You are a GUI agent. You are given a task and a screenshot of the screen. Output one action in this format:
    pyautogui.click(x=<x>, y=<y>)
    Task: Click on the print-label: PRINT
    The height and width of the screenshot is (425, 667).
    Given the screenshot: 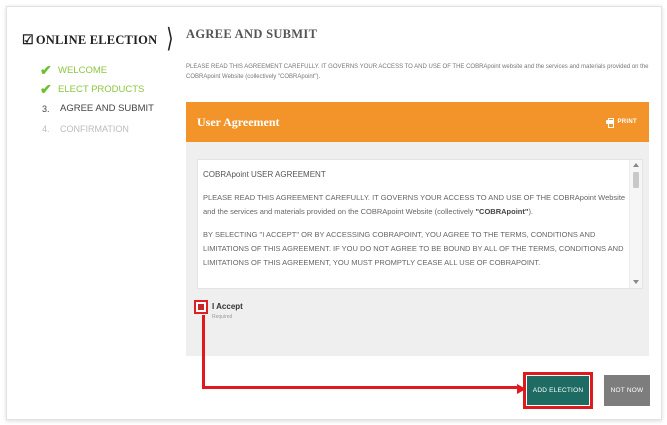 What is the action you would take?
    pyautogui.click(x=627, y=122)
    